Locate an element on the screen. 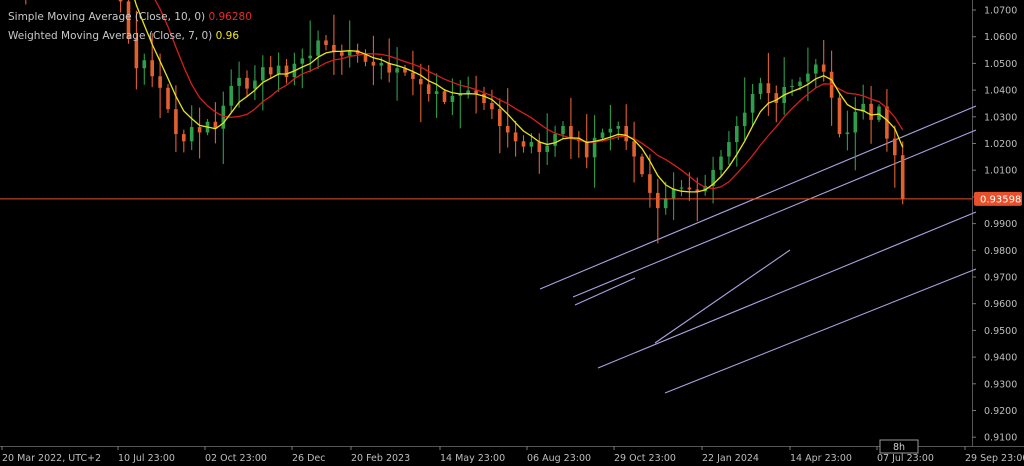 The image size is (1024, 466). interval-label: 8h is located at coordinates (899, 447).